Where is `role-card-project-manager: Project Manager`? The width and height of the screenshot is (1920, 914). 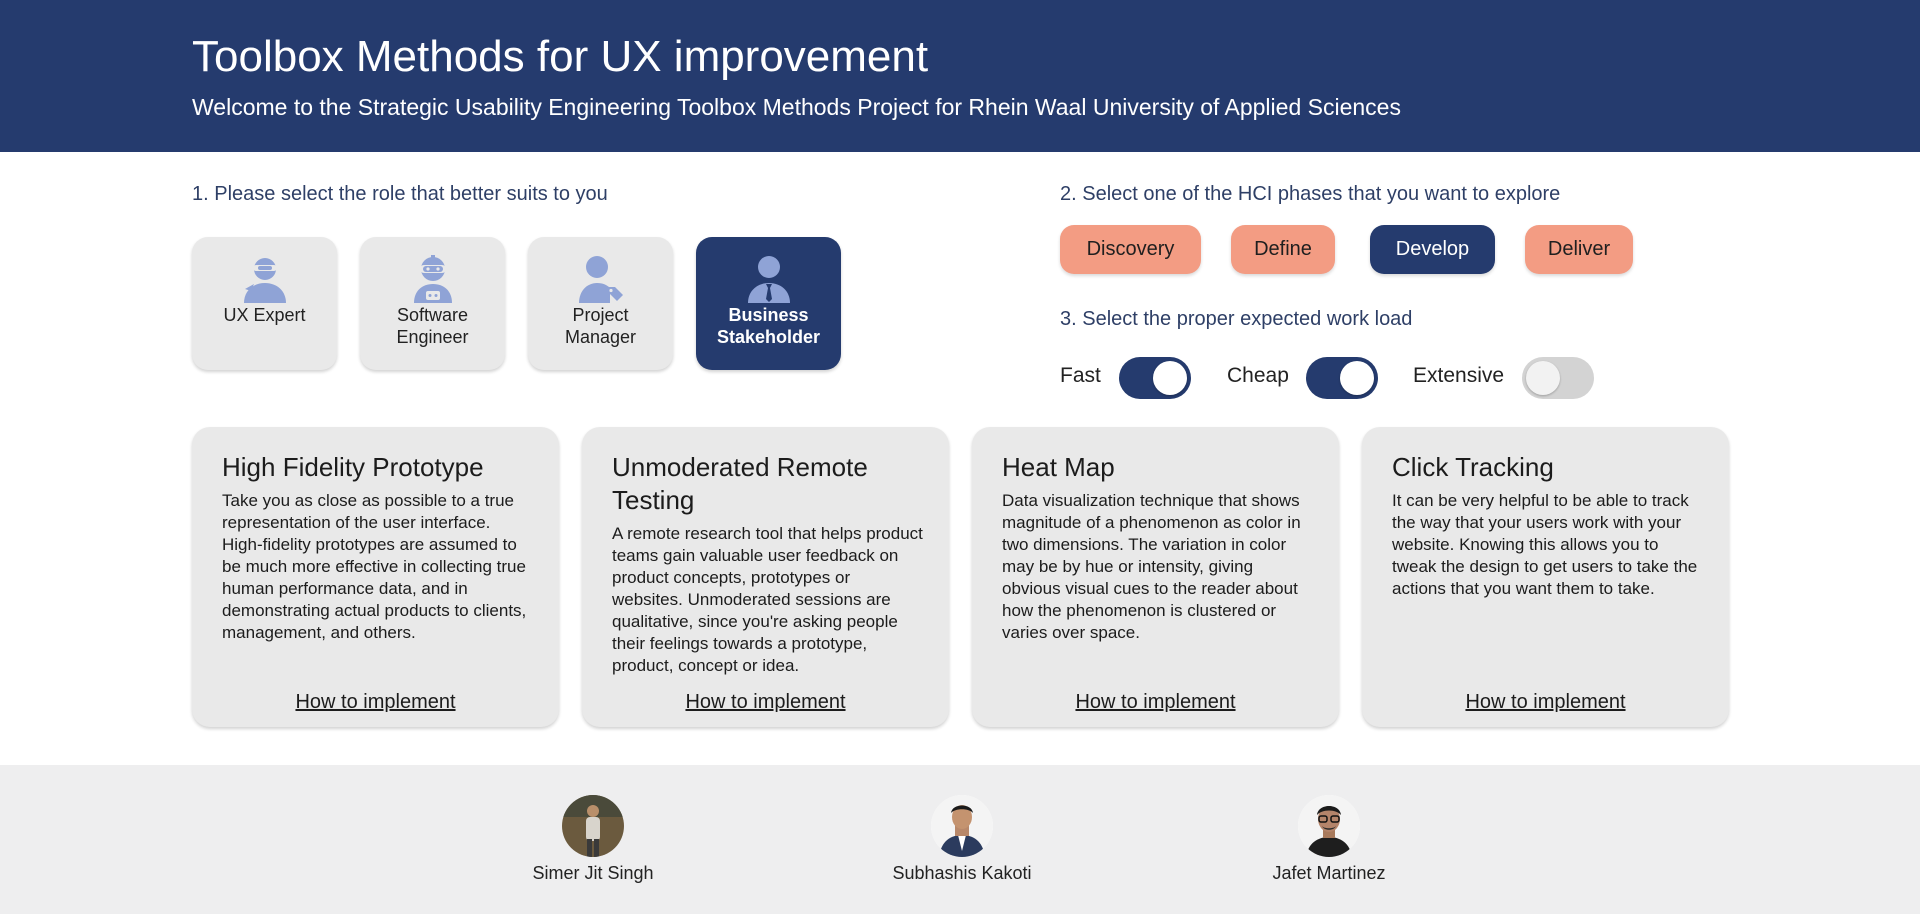
role-card-project-manager: Project Manager is located at coordinates (600, 303).